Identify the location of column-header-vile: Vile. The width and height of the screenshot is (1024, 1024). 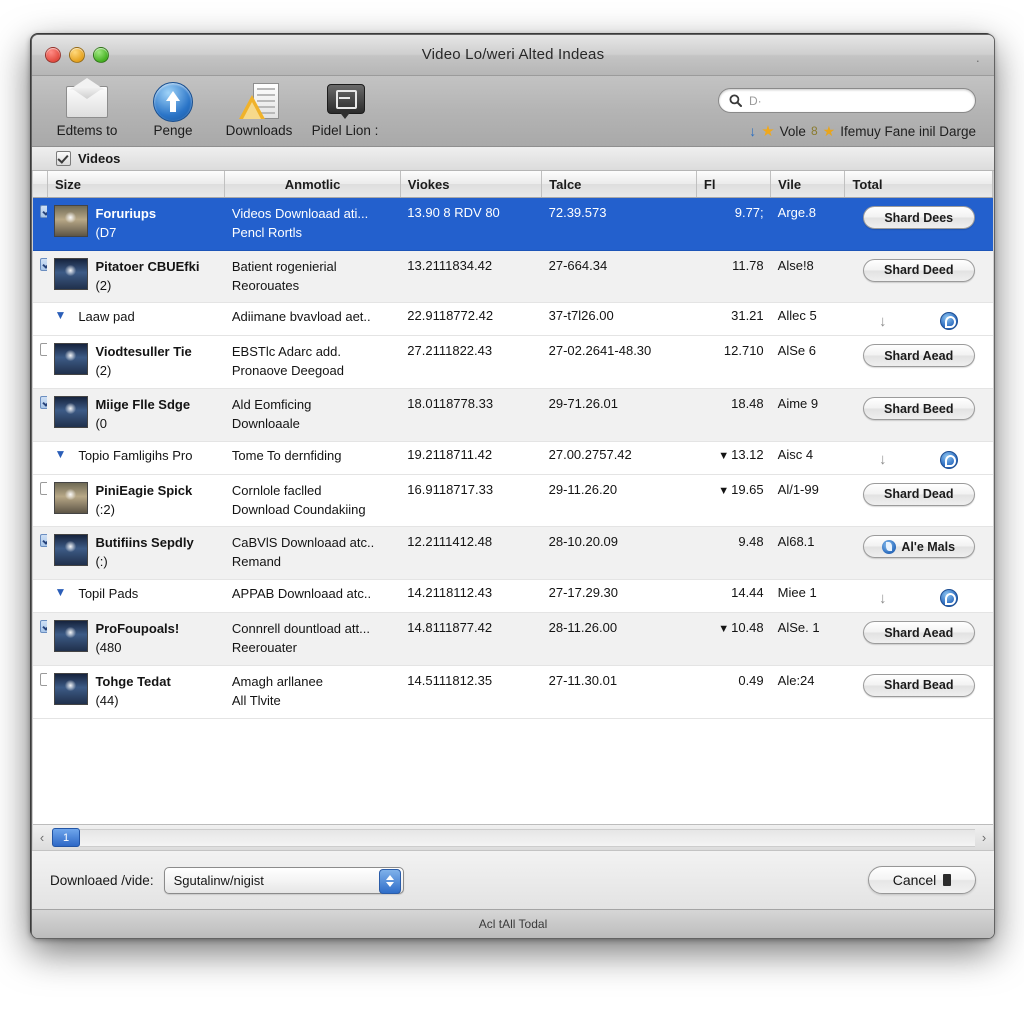
(808, 184).